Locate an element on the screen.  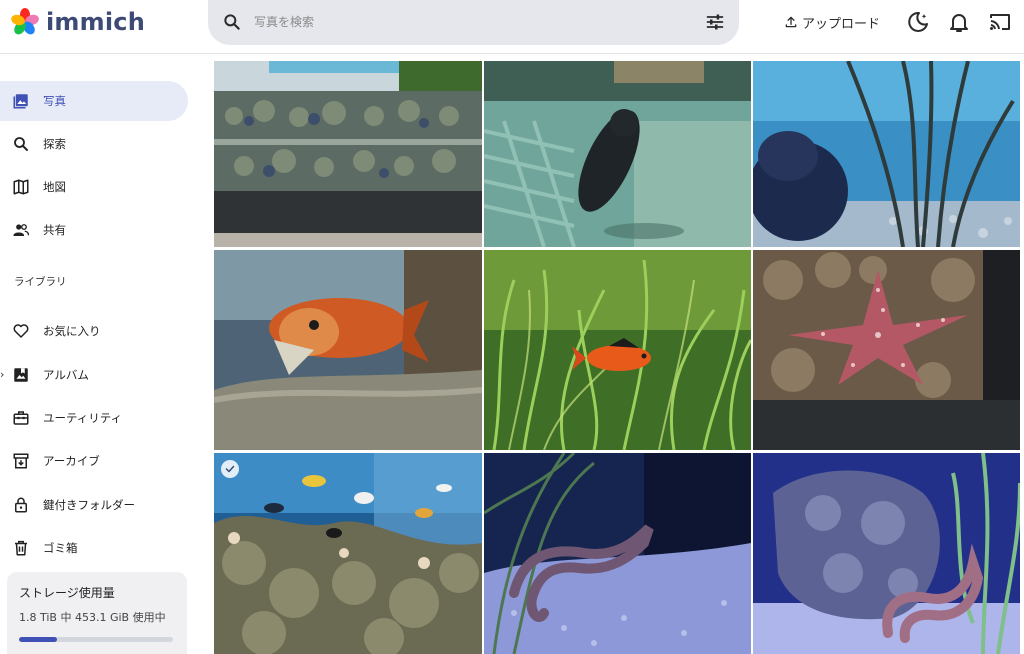
heart-icon is located at coordinates (21, 331).